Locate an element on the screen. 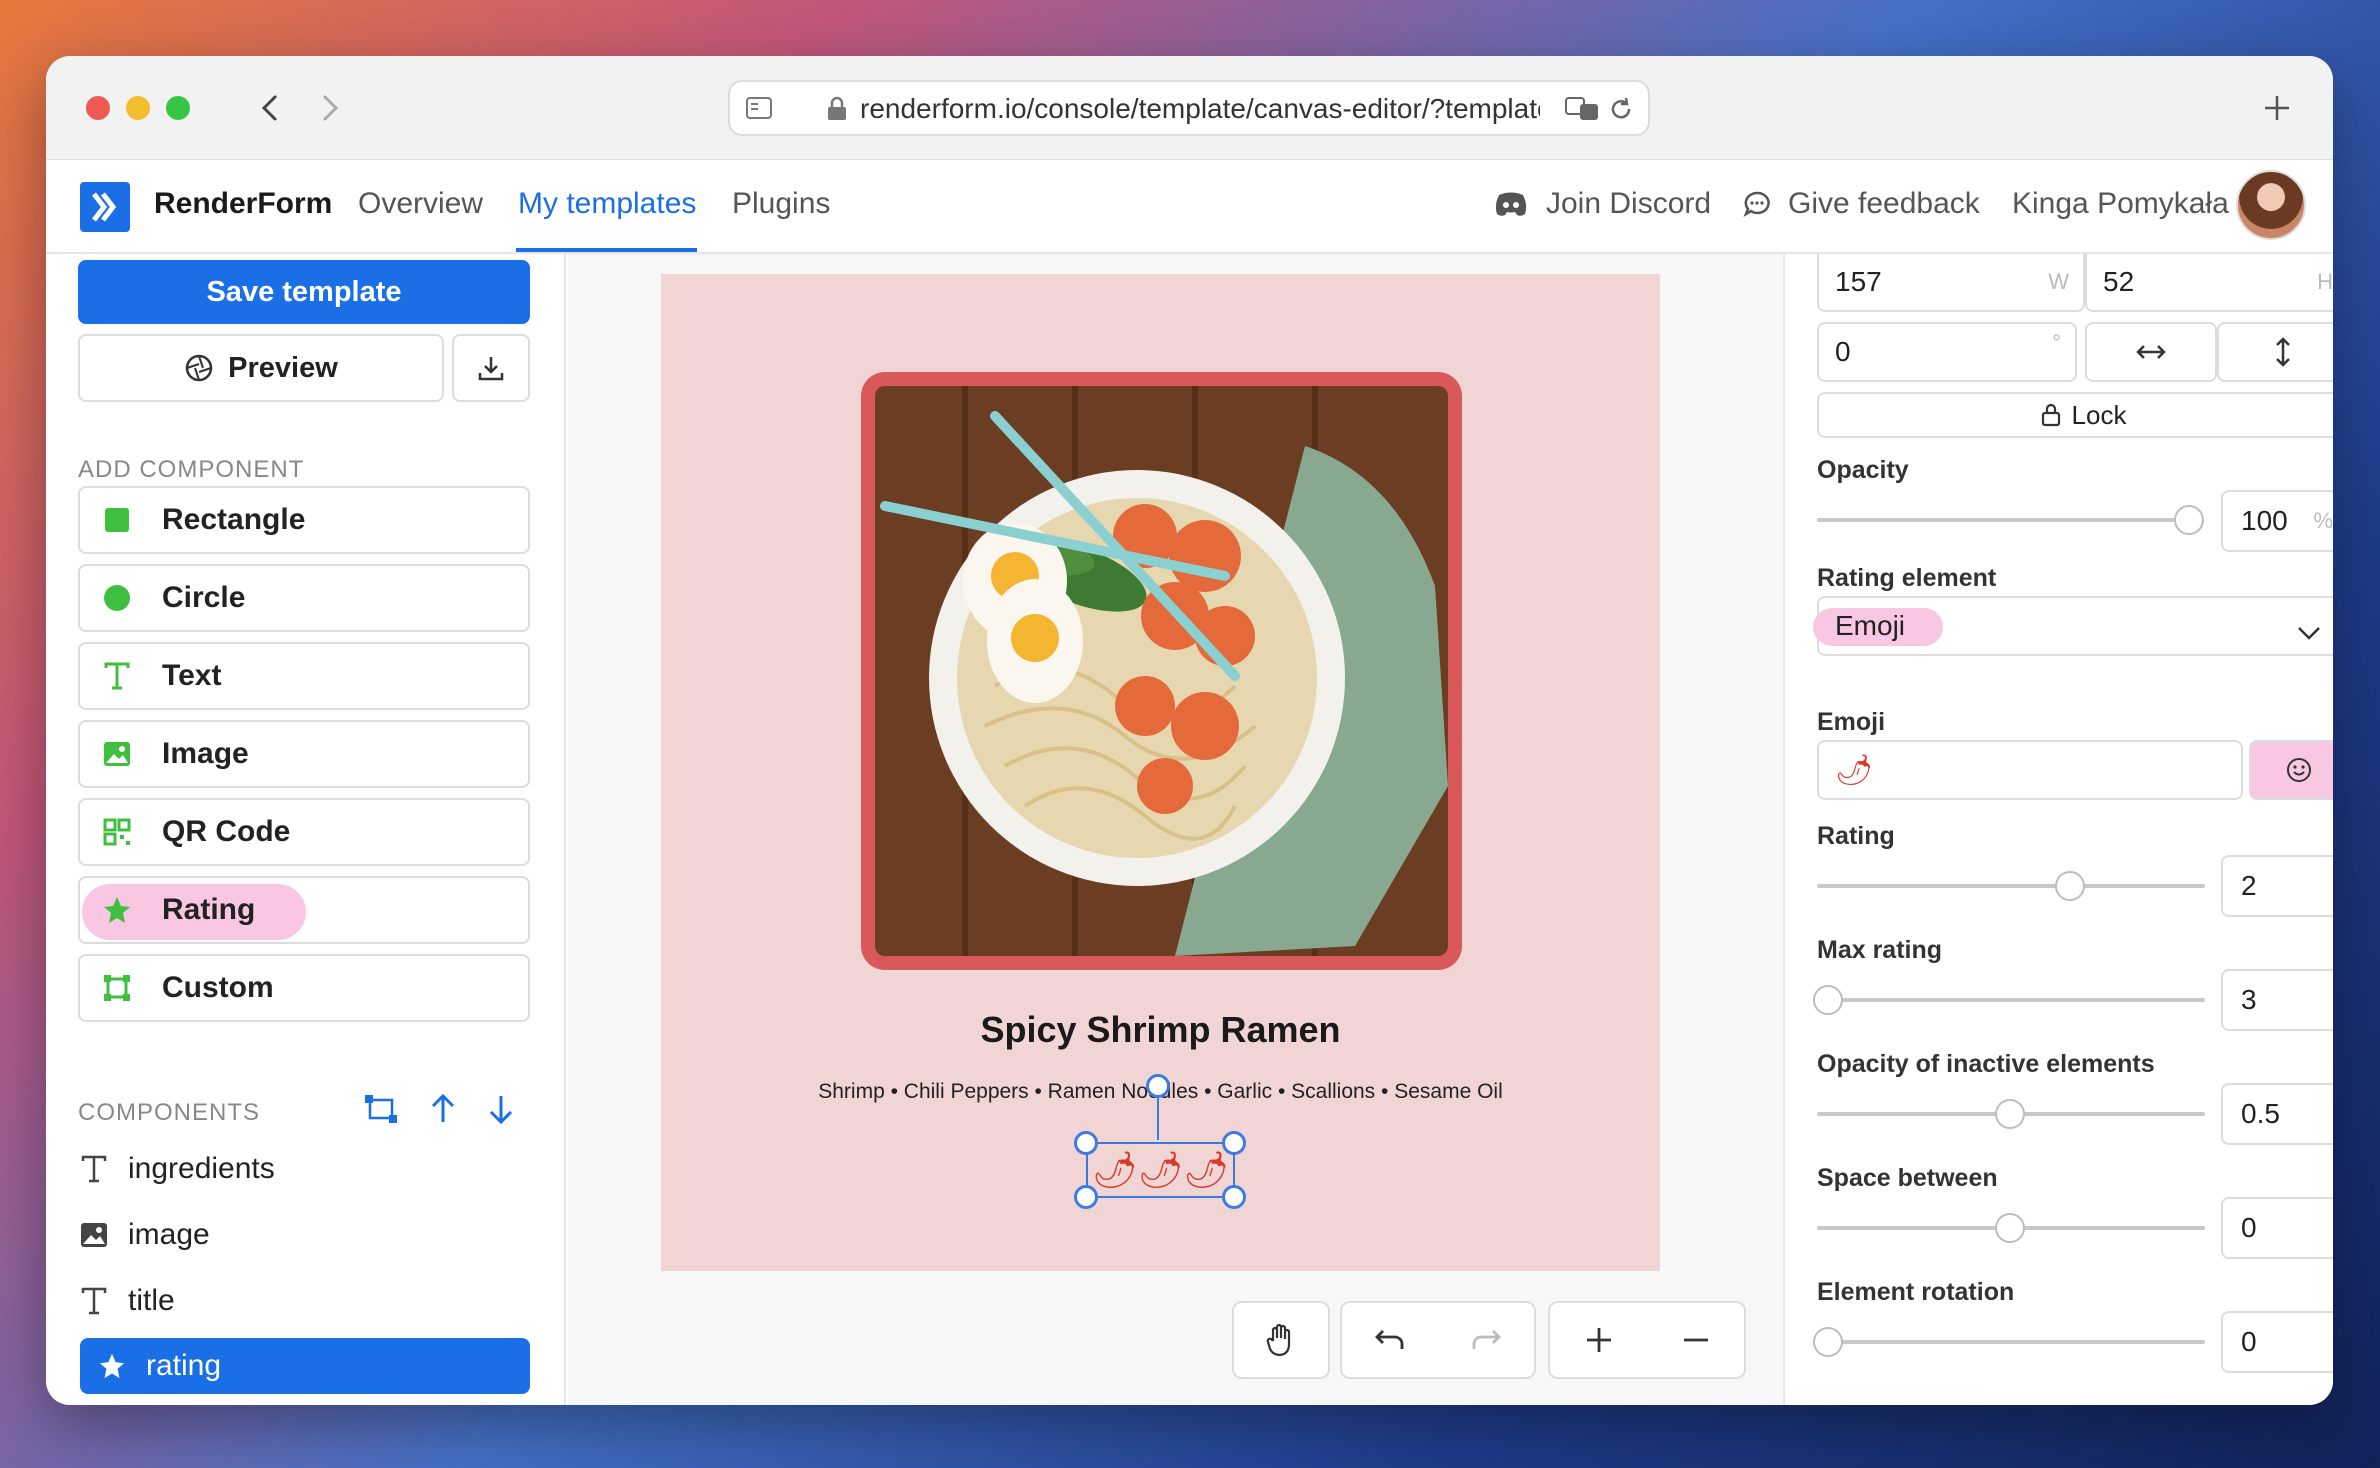 The width and height of the screenshot is (2380, 1468). redo-icon is located at coordinates (1486, 1340).